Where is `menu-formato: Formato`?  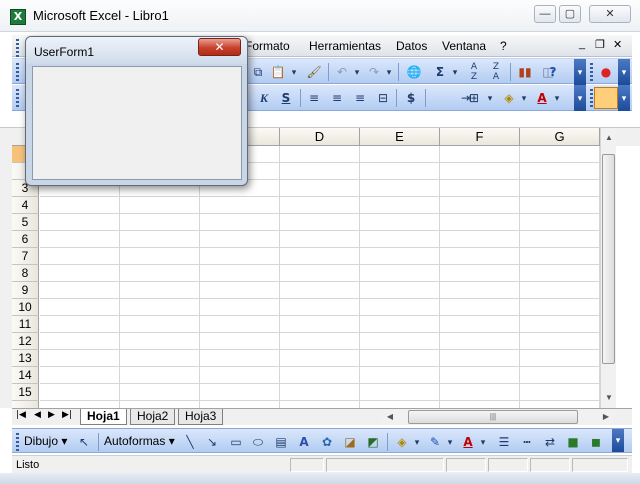
menu-formato: Formato is located at coordinates (267, 46).